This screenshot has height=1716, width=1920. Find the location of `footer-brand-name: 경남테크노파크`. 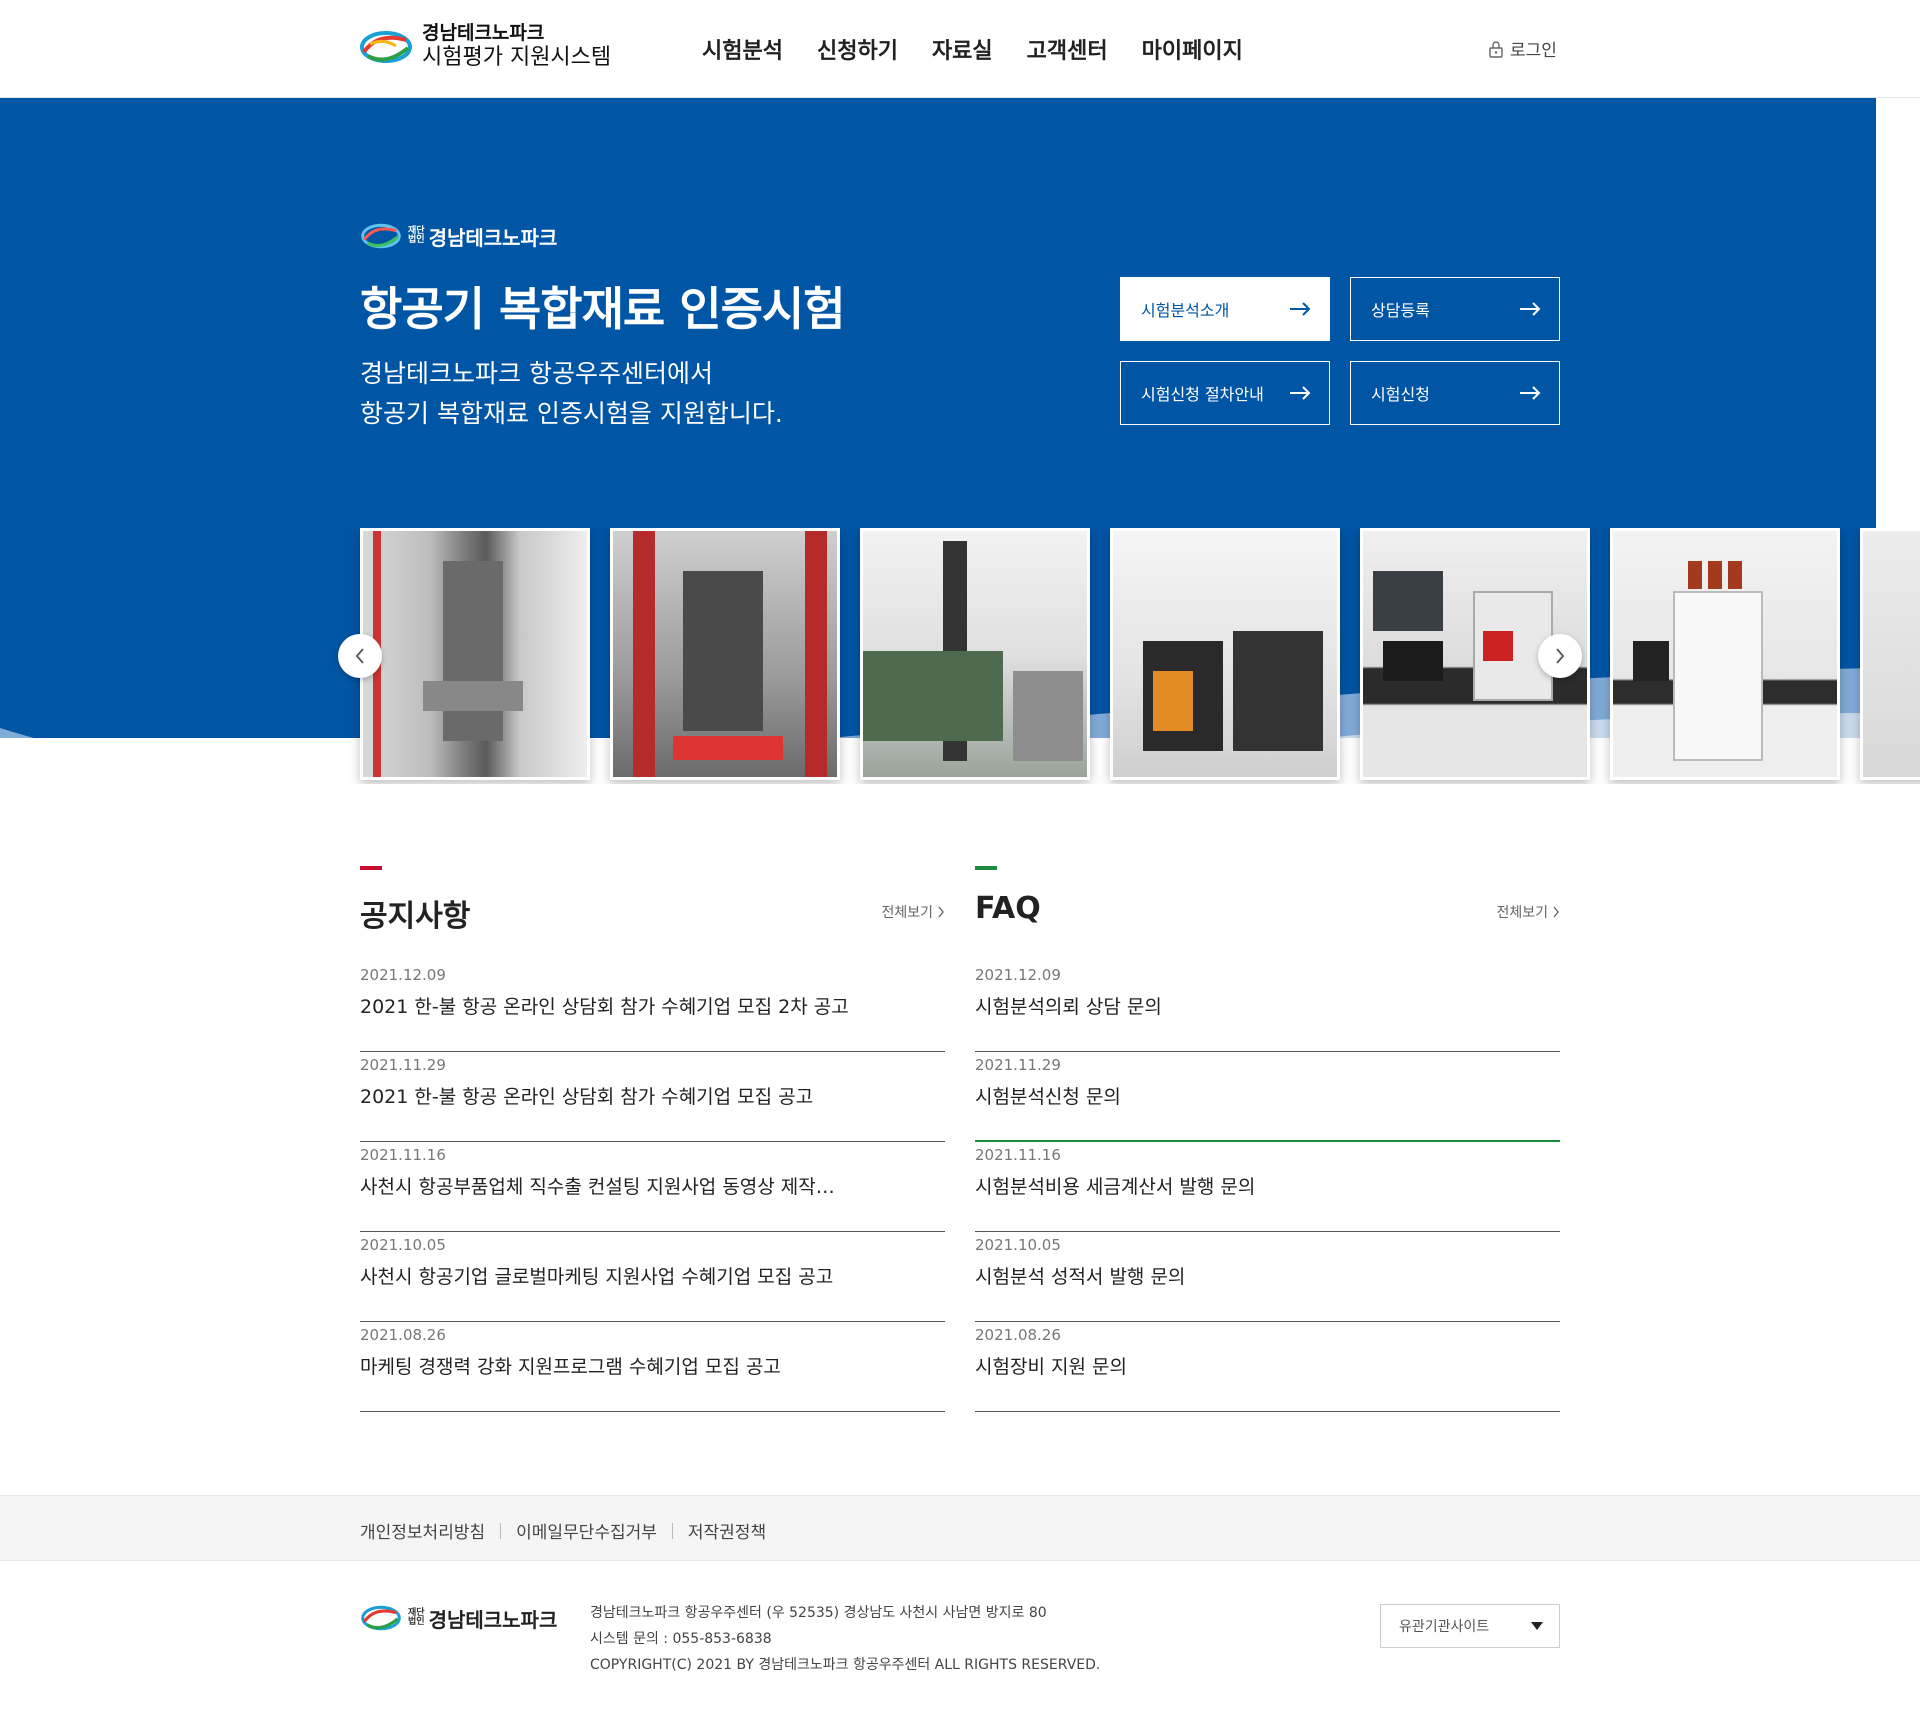

footer-brand-name: 경남테크노파크 is located at coordinates (493, 1619).